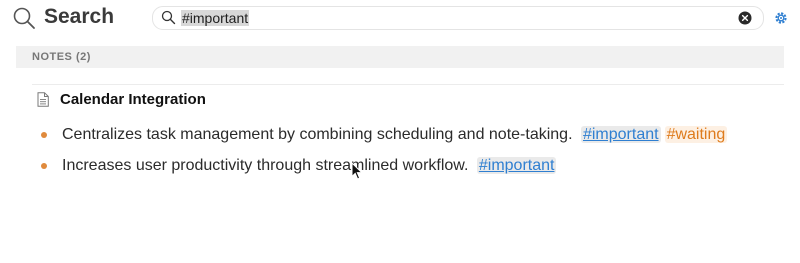 The image size is (800, 263). I want to click on search-input-value: #important, so click(215, 18).